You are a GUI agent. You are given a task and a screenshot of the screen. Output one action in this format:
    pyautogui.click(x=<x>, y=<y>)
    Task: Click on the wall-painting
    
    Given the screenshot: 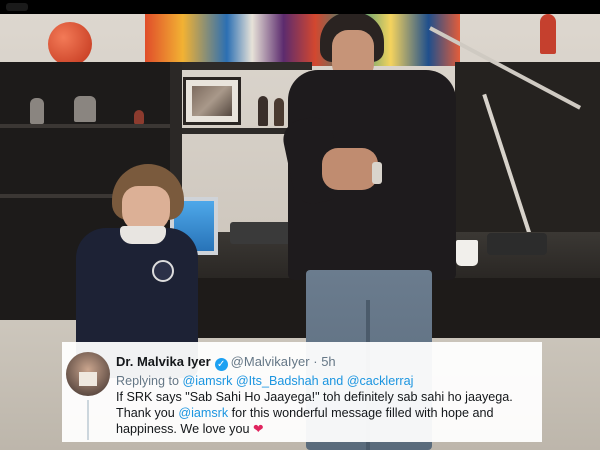 What is the action you would take?
    pyautogui.click(x=302, y=40)
    